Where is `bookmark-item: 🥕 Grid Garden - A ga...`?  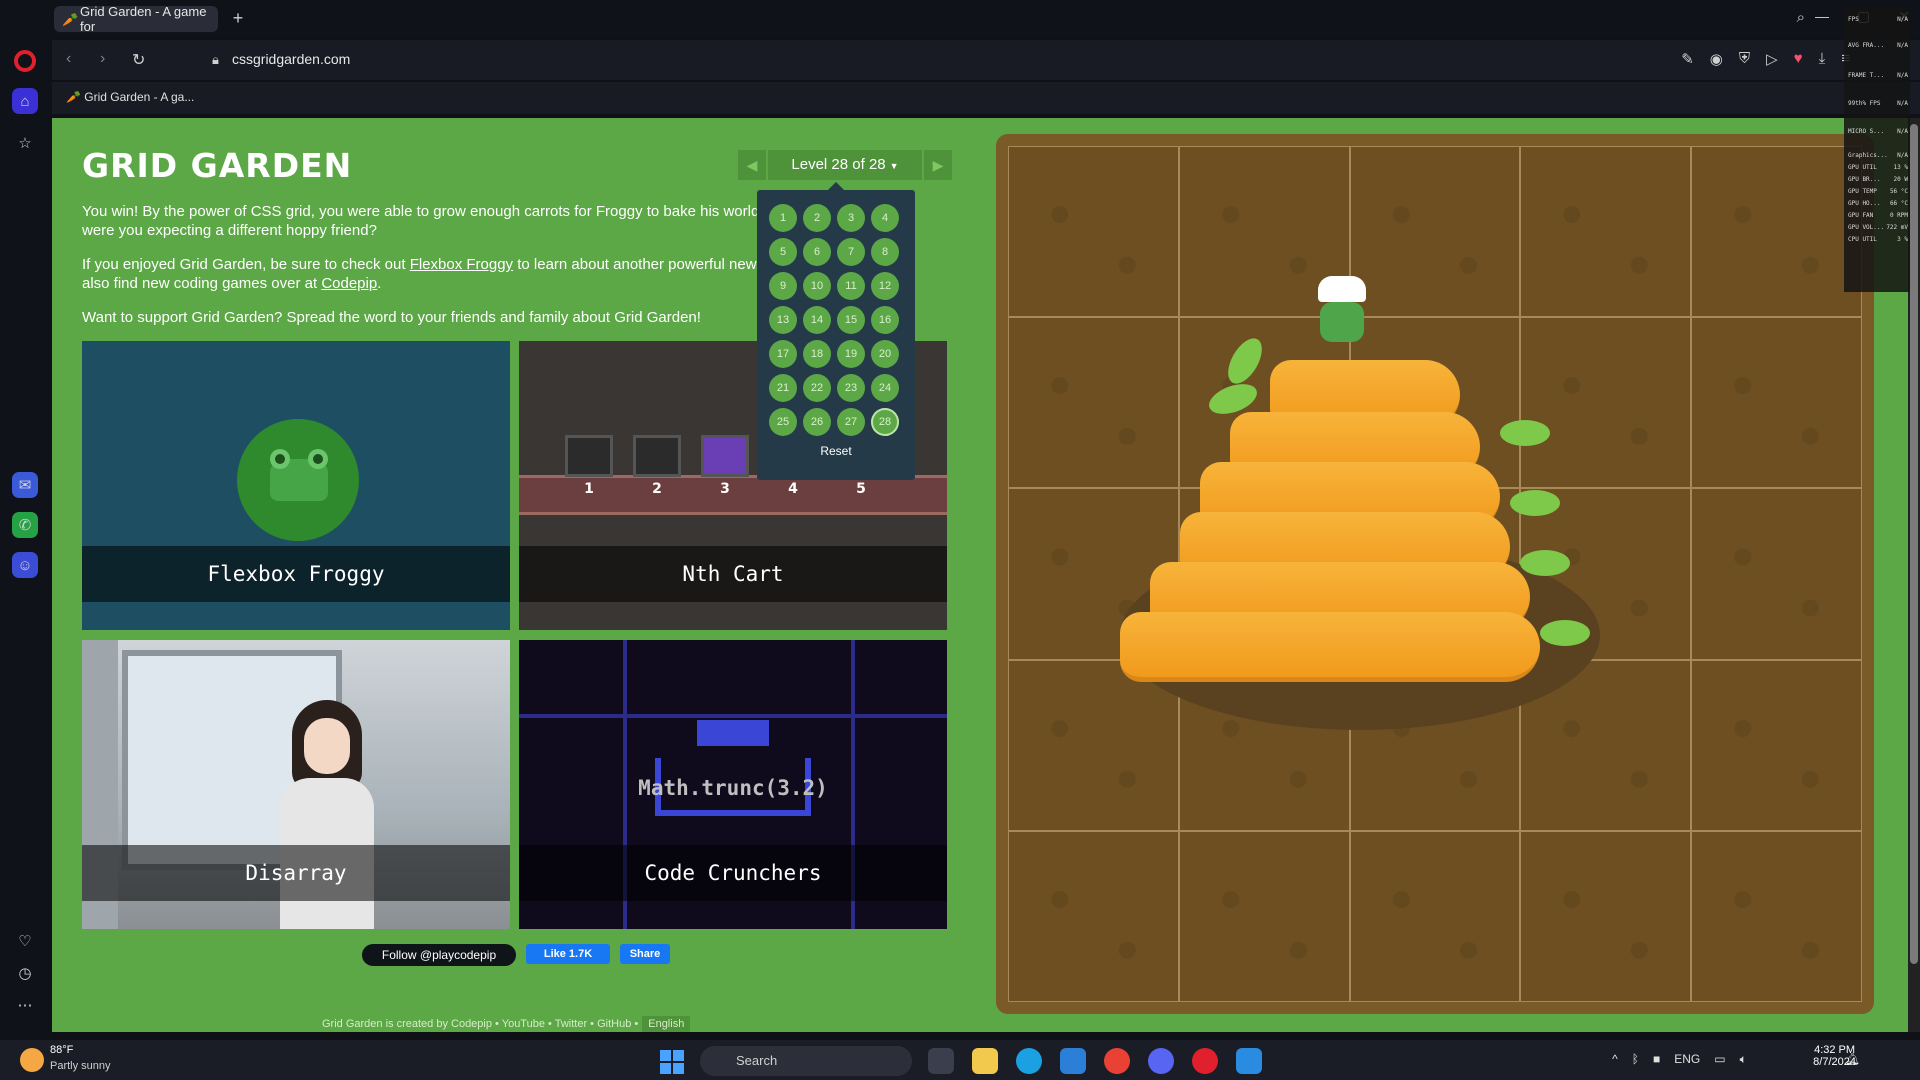 bookmark-item: 🥕 Grid Garden - A ga... is located at coordinates (130, 97).